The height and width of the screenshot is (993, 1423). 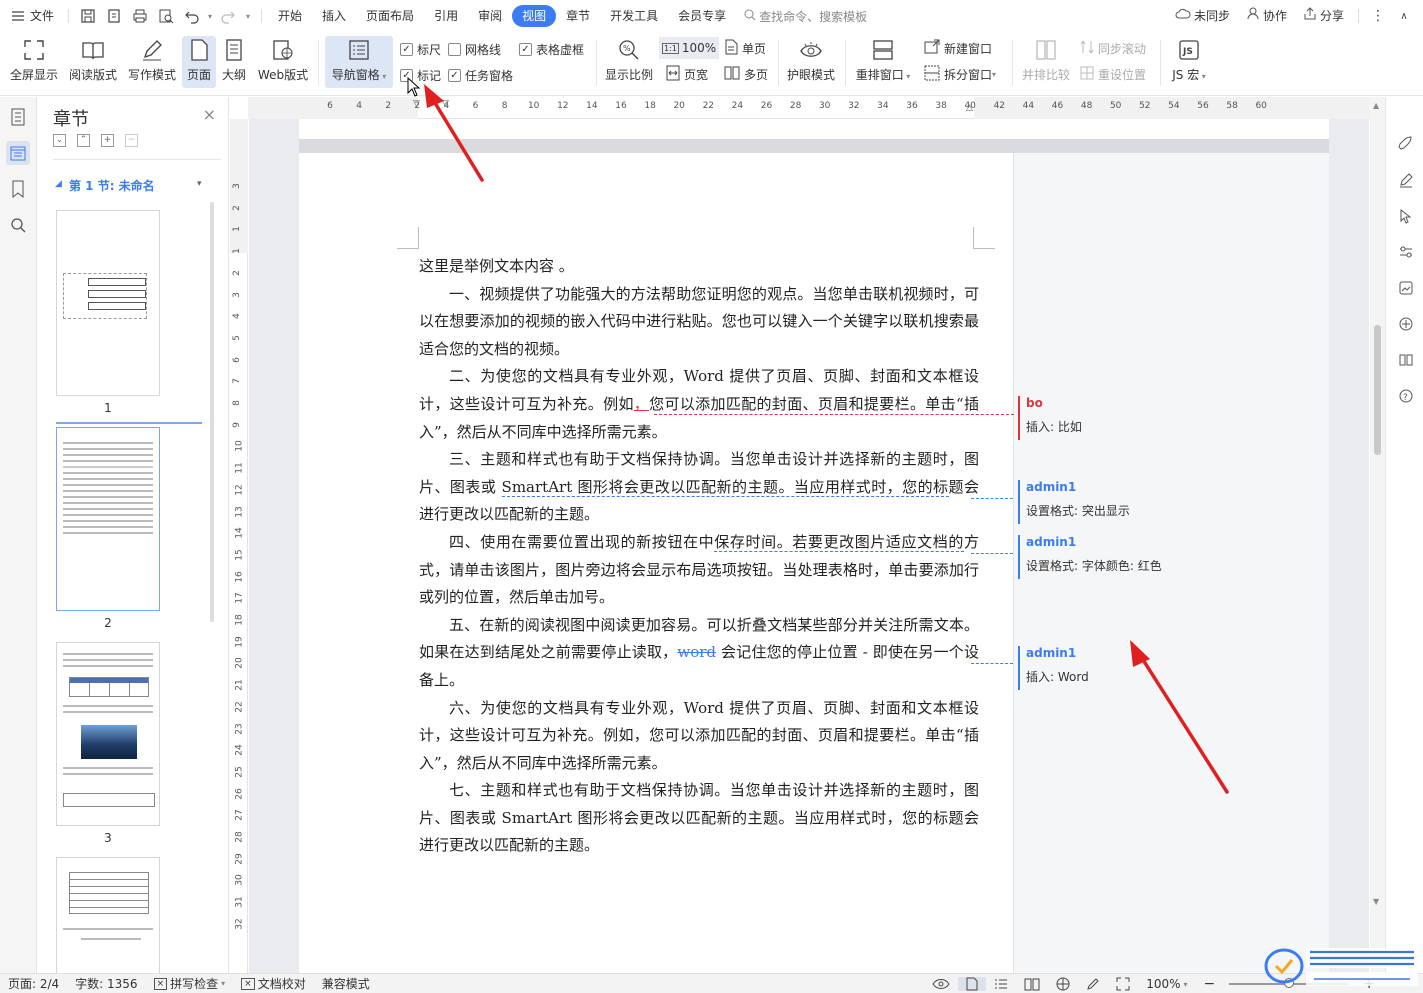 What do you see at coordinates (969, 108) in the screenshot?
I see `right-indent-marker-icon: △` at bounding box center [969, 108].